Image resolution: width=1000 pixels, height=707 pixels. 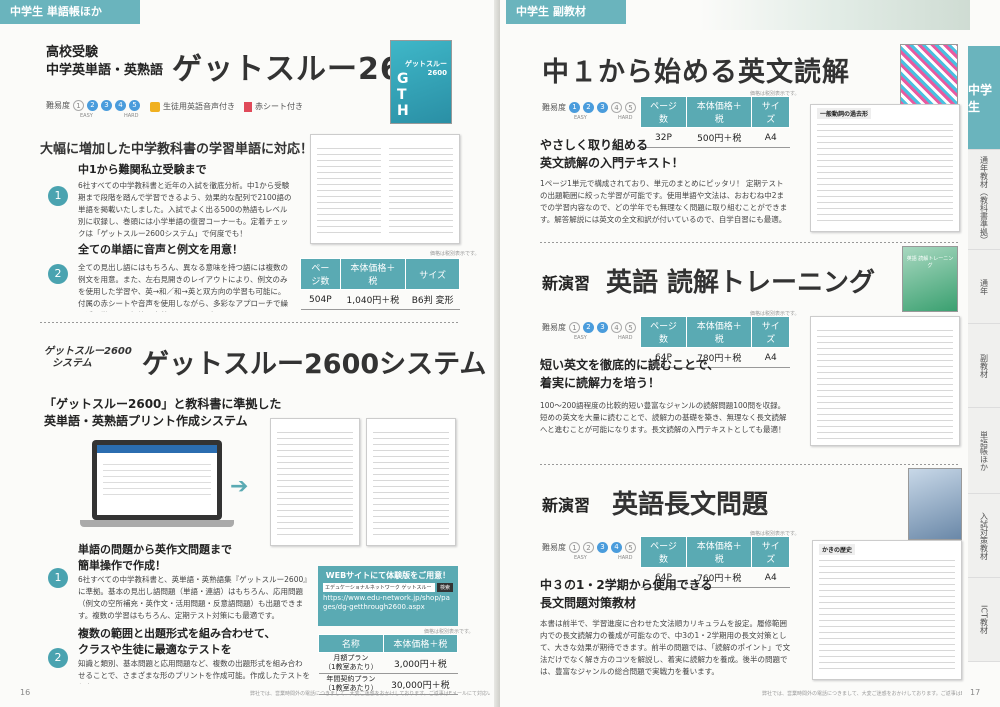 I want to click on product1-headline: 大幅に増加した中学教科書の学習単語に対応！, so click(x=177, y=149).